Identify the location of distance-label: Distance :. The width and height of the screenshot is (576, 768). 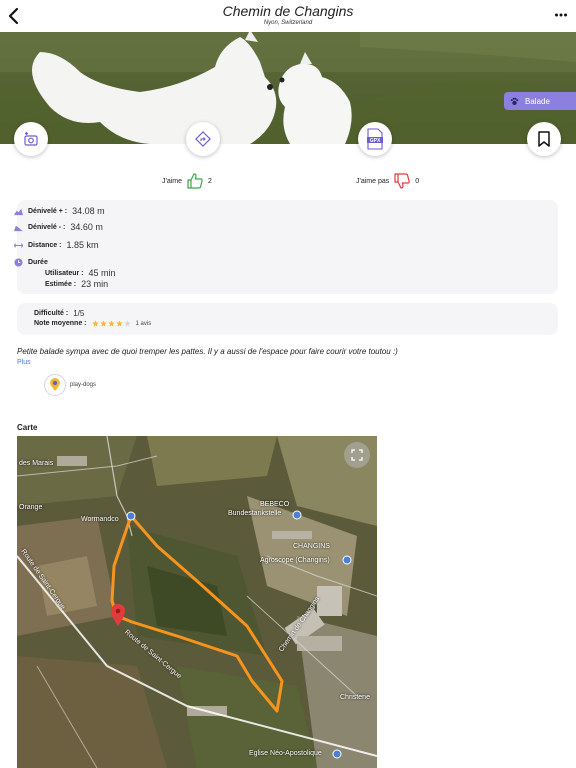
(45, 245).